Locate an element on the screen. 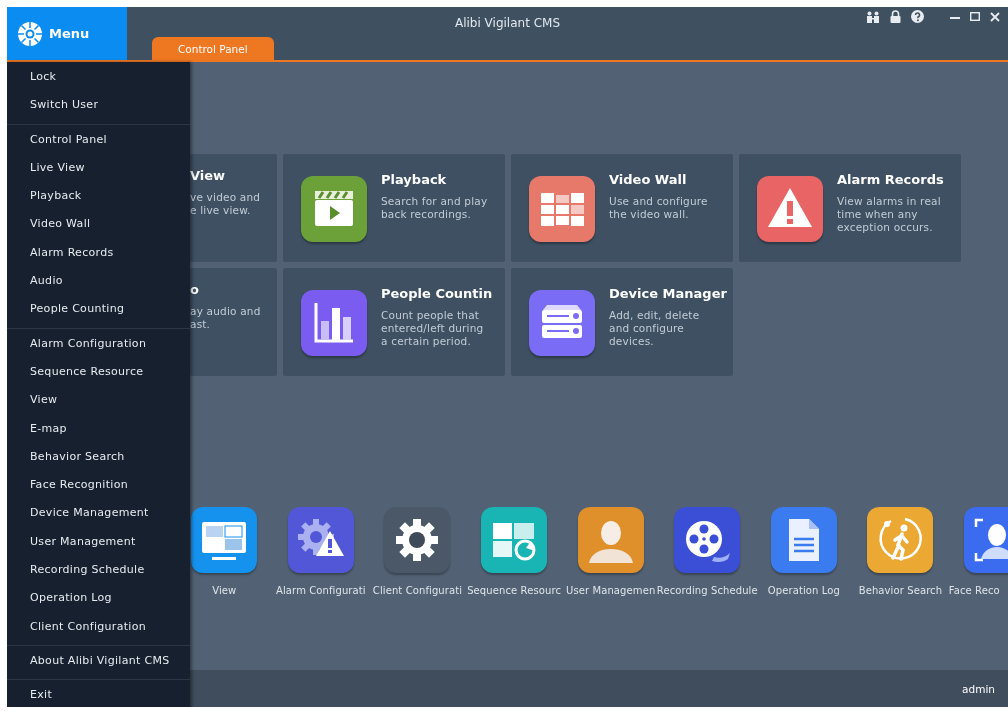 Image resolution: width=1008 pixels, height=715 pixels. menu-item: User Management is located at coordinates (98, 542).